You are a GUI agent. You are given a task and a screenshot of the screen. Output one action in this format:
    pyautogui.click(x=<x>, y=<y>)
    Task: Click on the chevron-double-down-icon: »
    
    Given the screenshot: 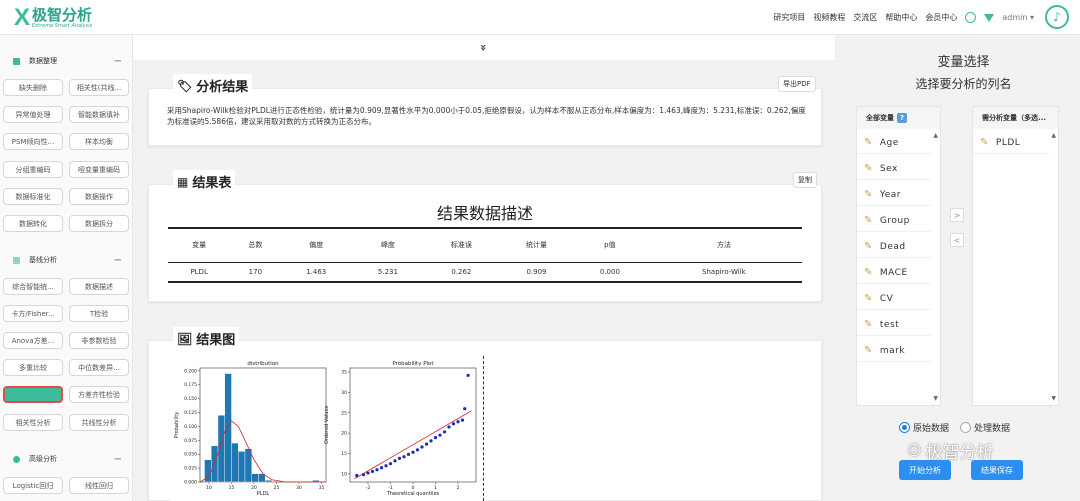 What is the action you would take?
    pyautogui.click(x=483, y=47)
    